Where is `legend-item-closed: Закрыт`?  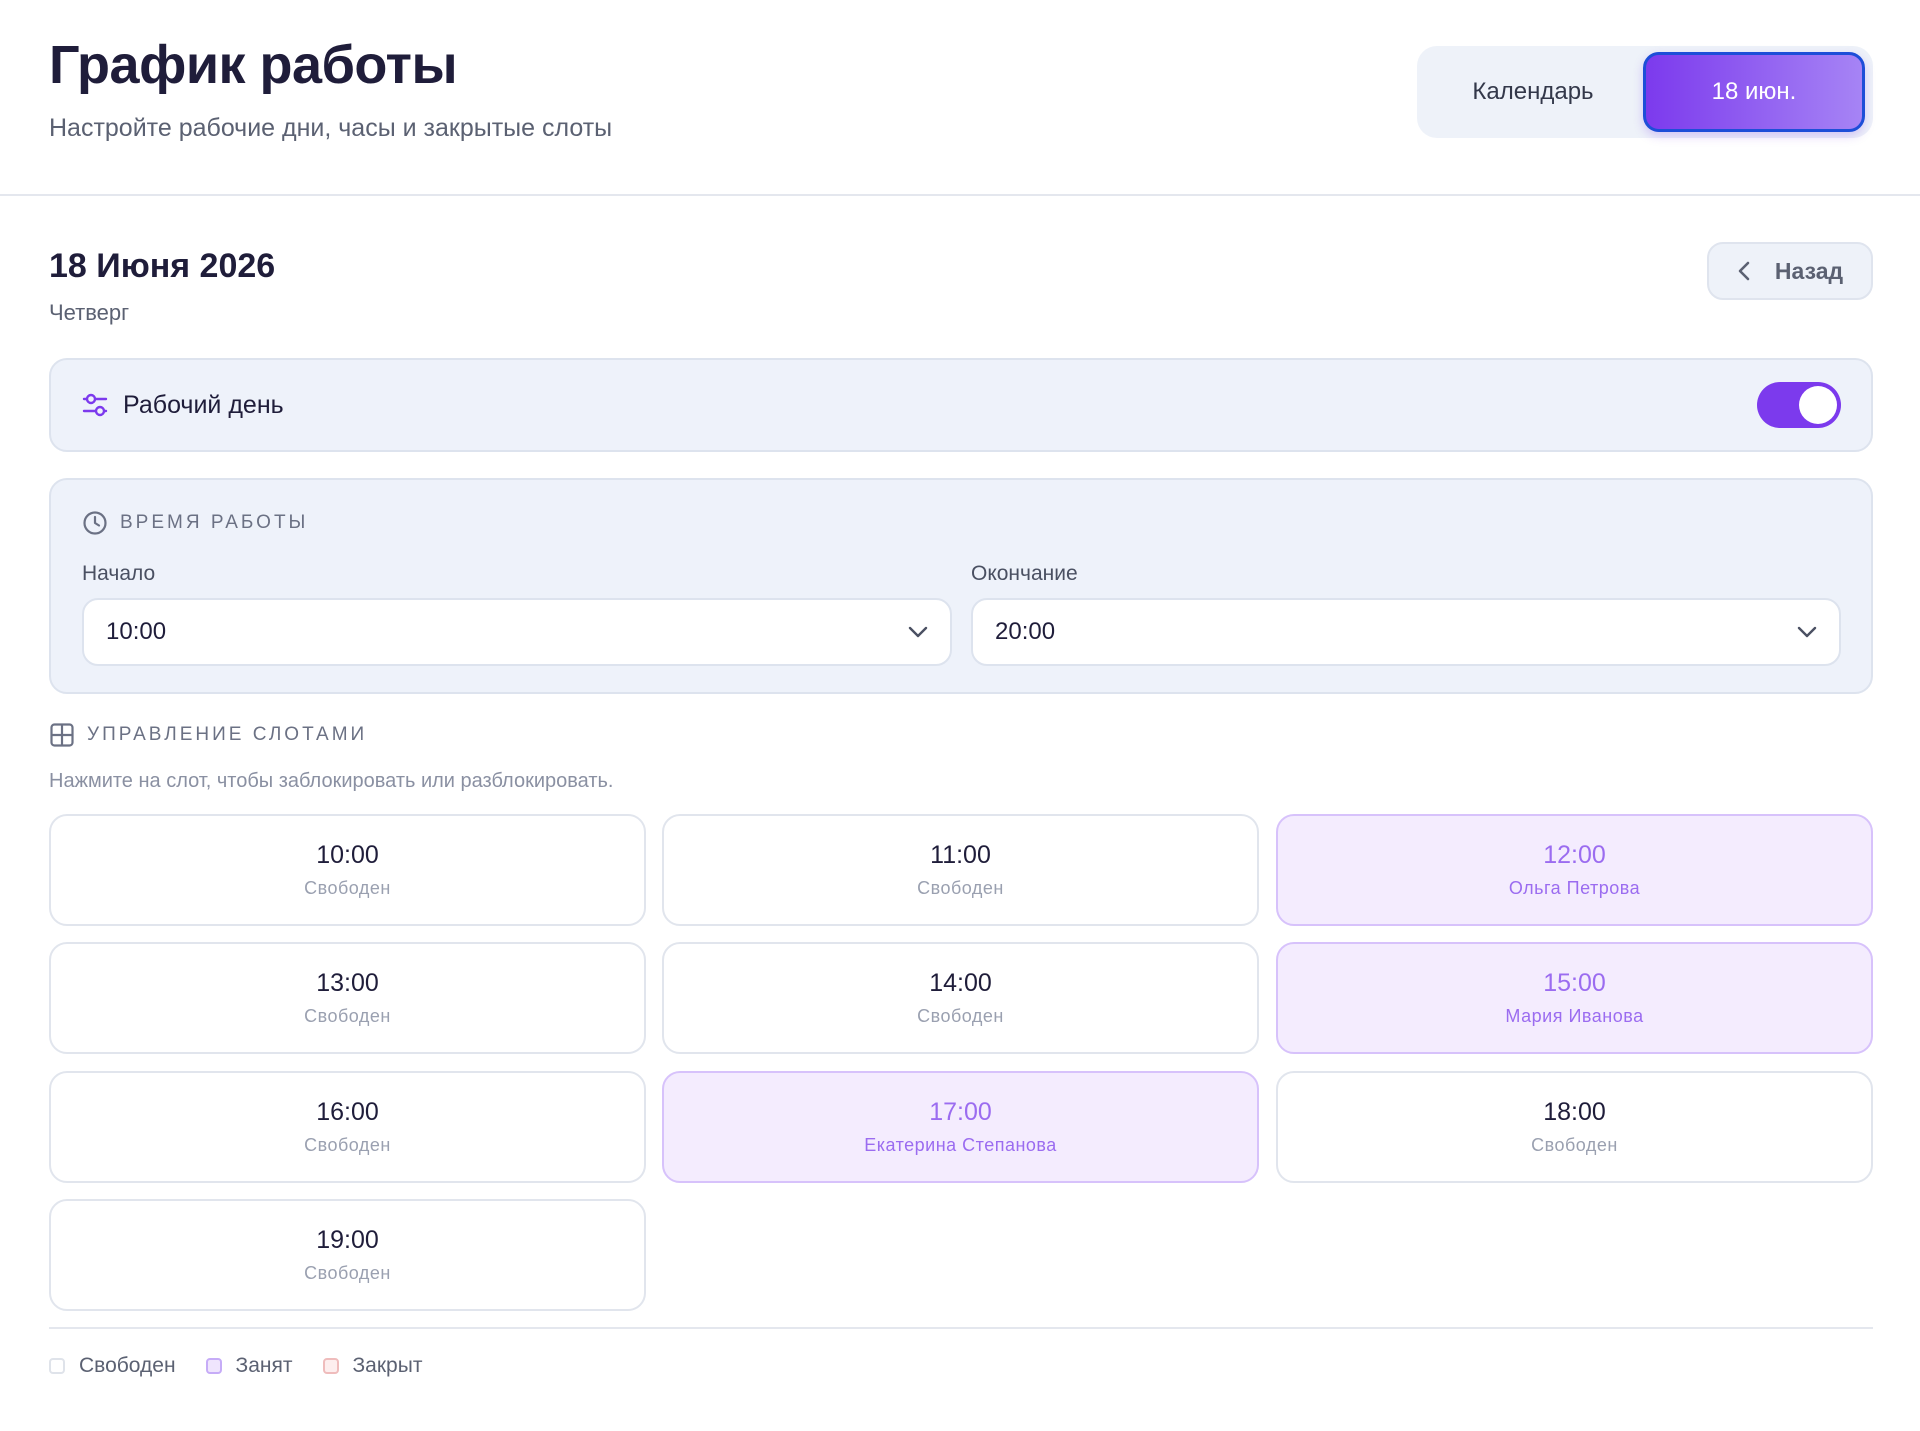 legend-item-closed: Закрыт is located at coordinates (372, 1366).